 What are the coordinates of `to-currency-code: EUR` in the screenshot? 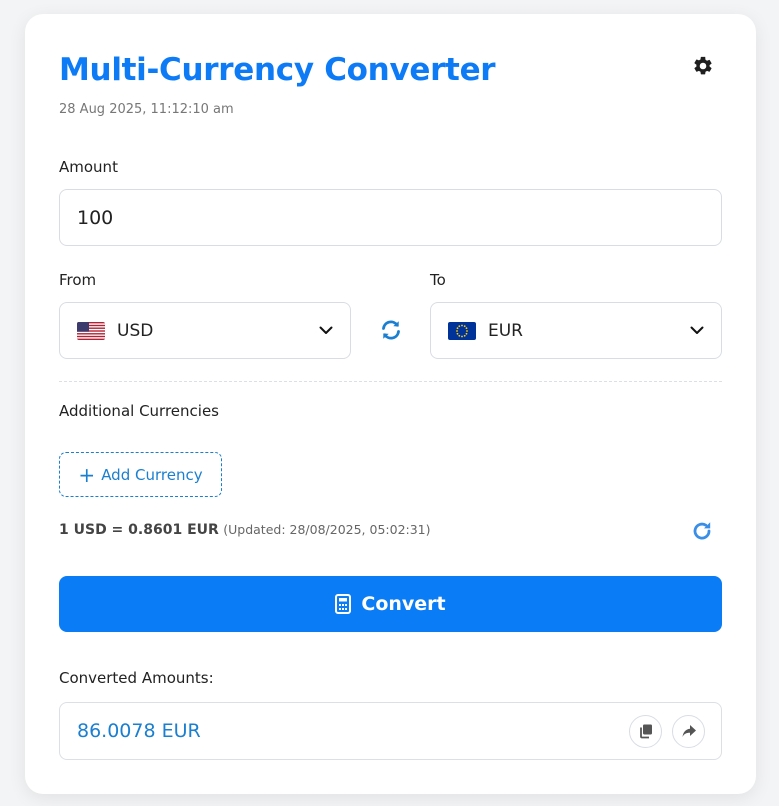 It's located at (505, 330).